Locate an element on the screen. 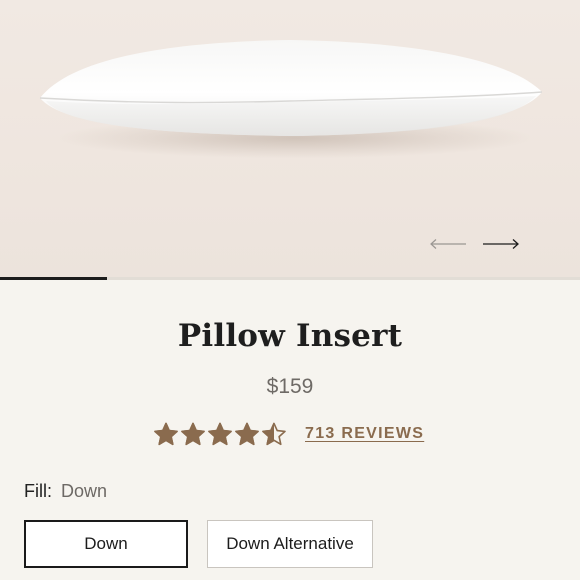  fill-selector-label: Fill: Down is located at coordinates (65, 491).